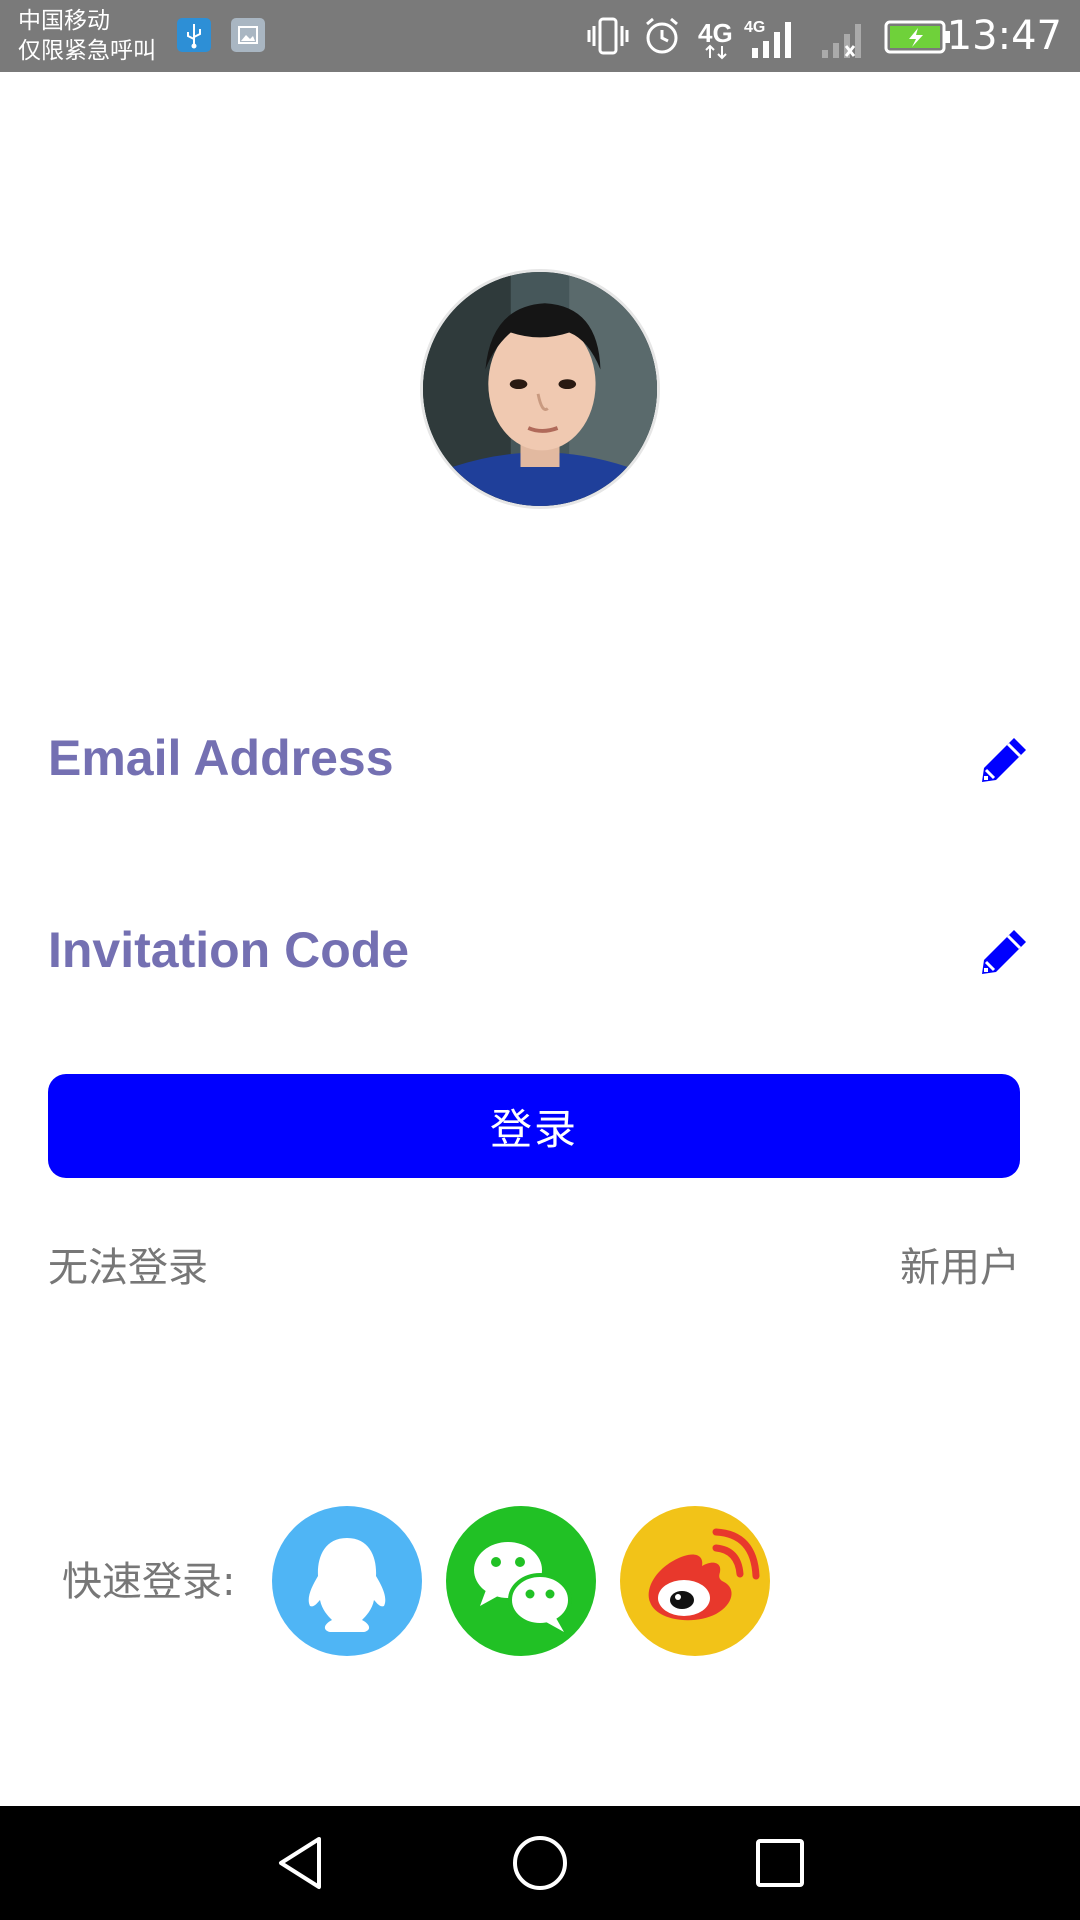  Describe the element at coordinates (87, 51) in the screenshot. I see `carrier-status: 仅限紧急呼叫` at that location.